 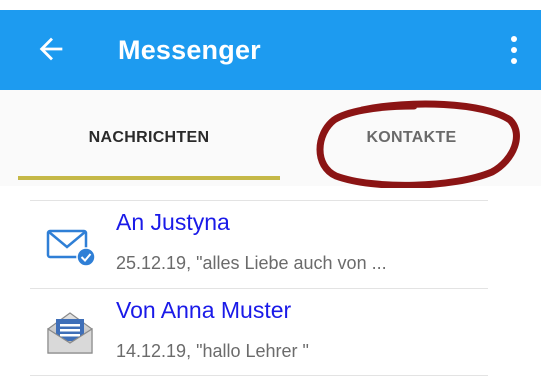 I want to click on message-contact-name: Von Anna Muster, so click(x=204, y=310).